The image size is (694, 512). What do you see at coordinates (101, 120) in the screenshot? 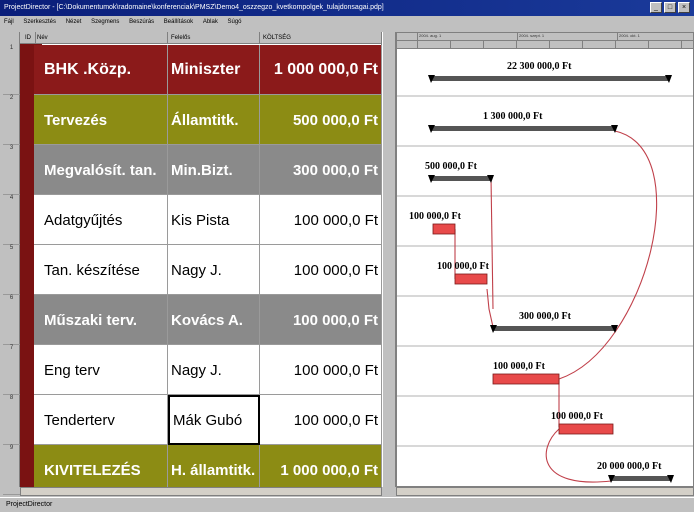
I see `task-name-cell: Tervezés` at bounding box center [101, 120].